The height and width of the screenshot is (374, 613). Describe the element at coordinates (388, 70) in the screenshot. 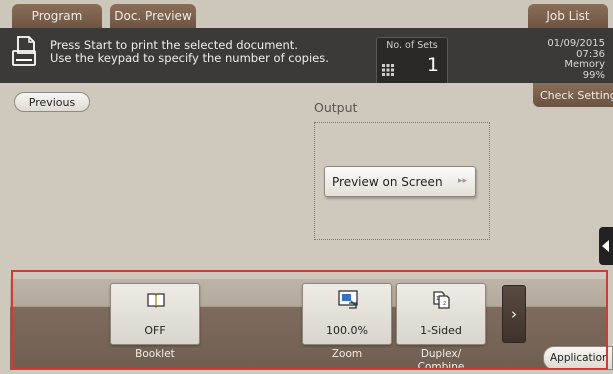

I see `keypad-icon` at that location.